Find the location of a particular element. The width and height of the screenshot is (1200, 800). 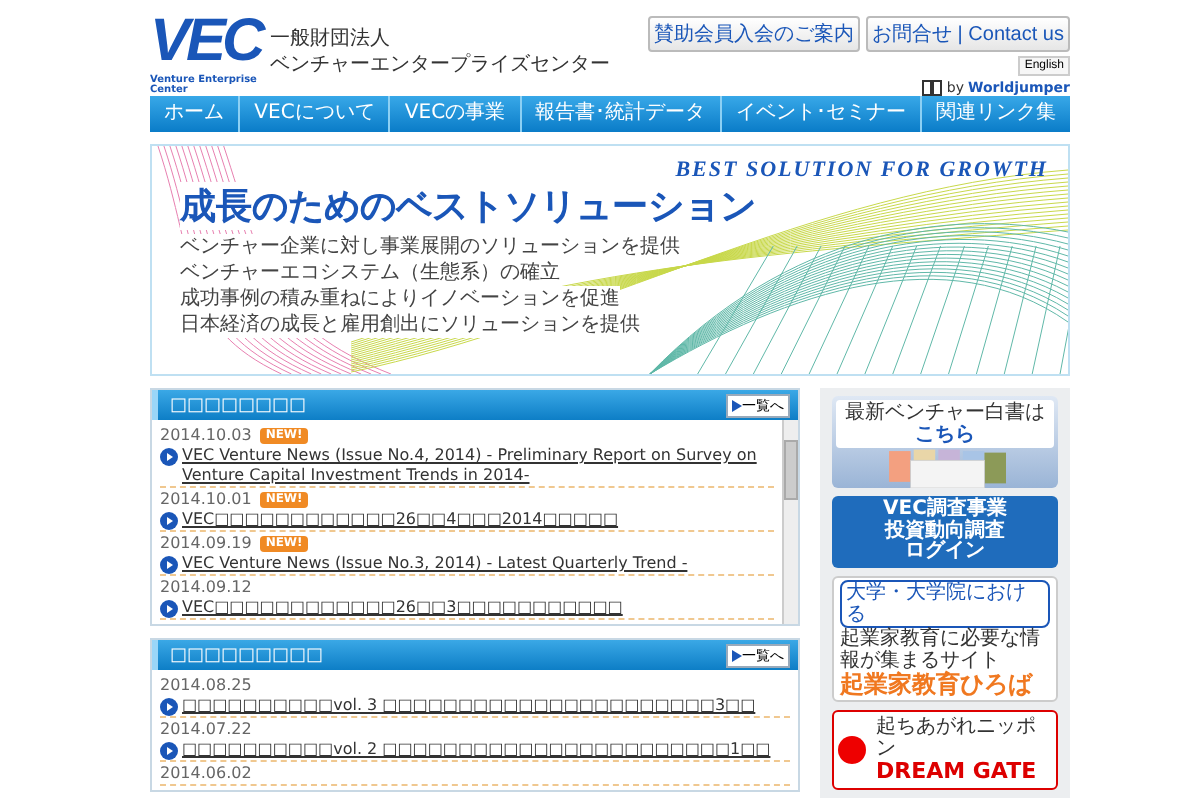

news-date: 2014.08.25 is located at coordinates (206, 685).